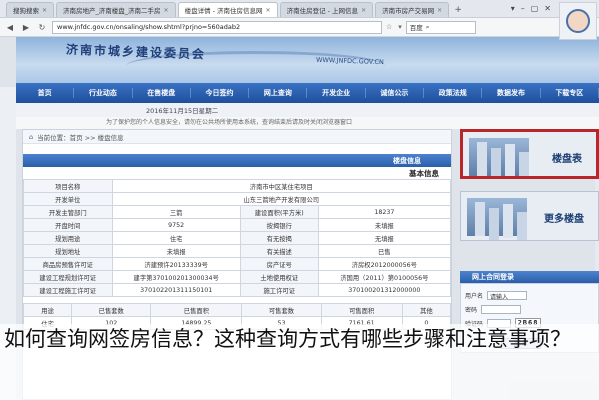 The width and height of the screenshot is (599, 400). I want to click on table-label: 有关描述, so click(279, 251).